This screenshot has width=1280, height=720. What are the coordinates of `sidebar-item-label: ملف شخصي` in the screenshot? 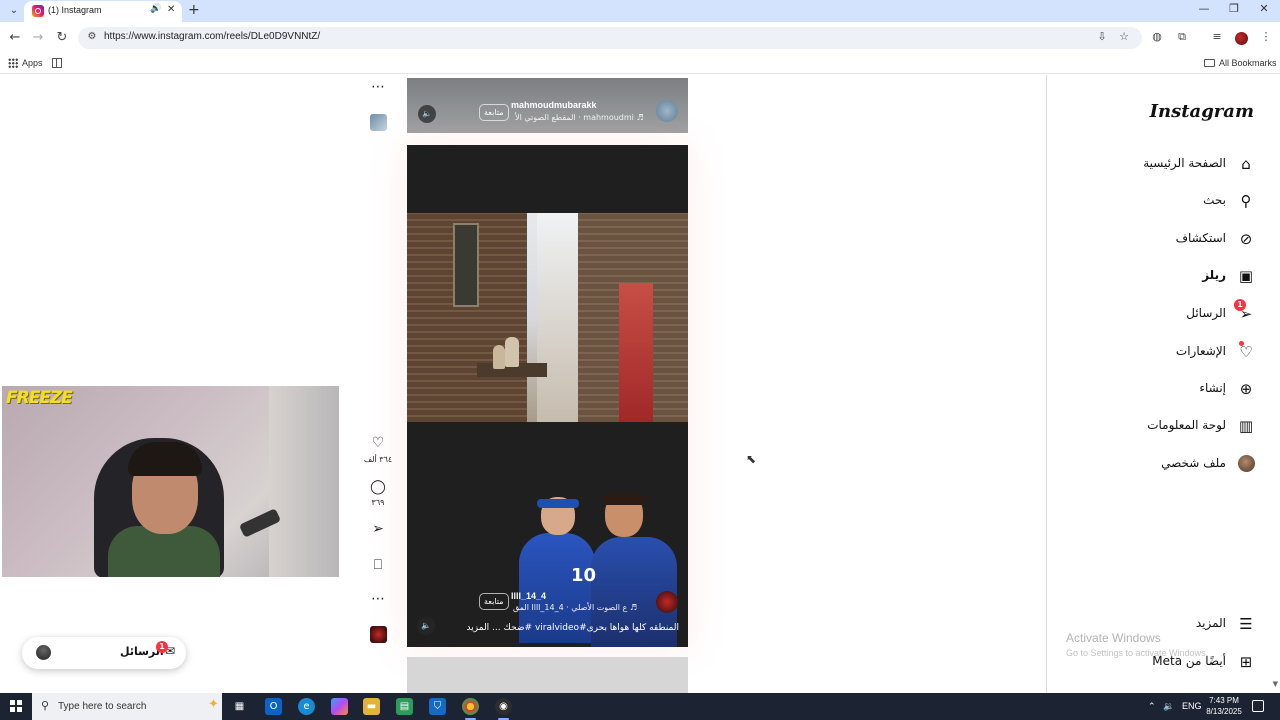 It's located at (1193, 463).